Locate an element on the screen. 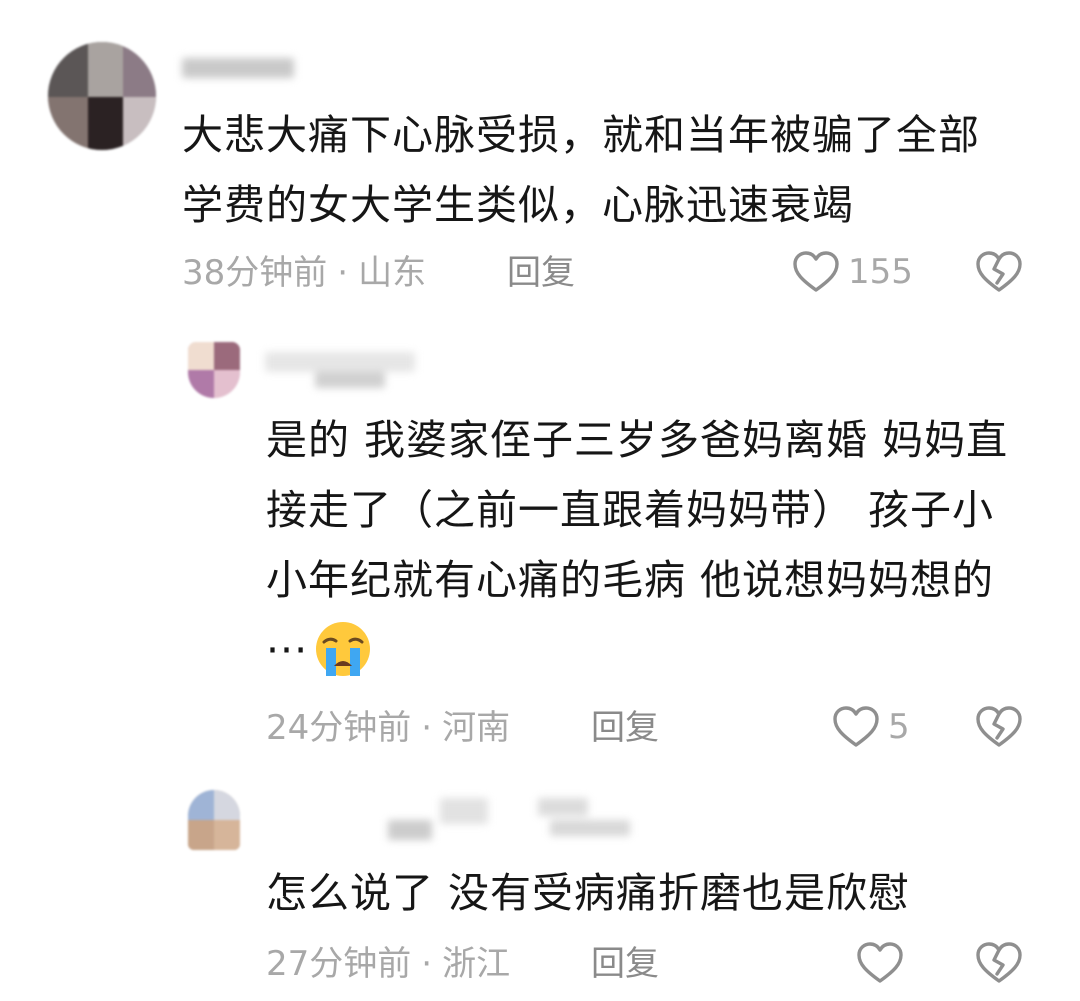 This screenshot has width=1080, height=1001. like-button: 155 is located at coordinates (852, 272).